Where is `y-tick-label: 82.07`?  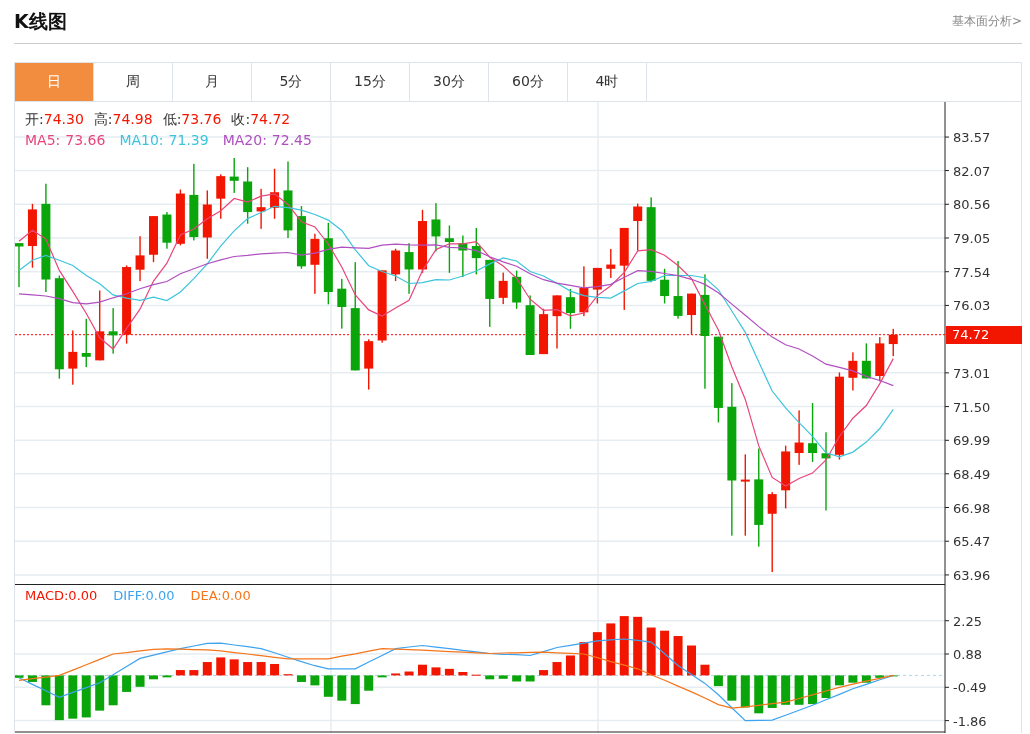 y-tick-label: 82.07 is located at coordinates (972, 171).